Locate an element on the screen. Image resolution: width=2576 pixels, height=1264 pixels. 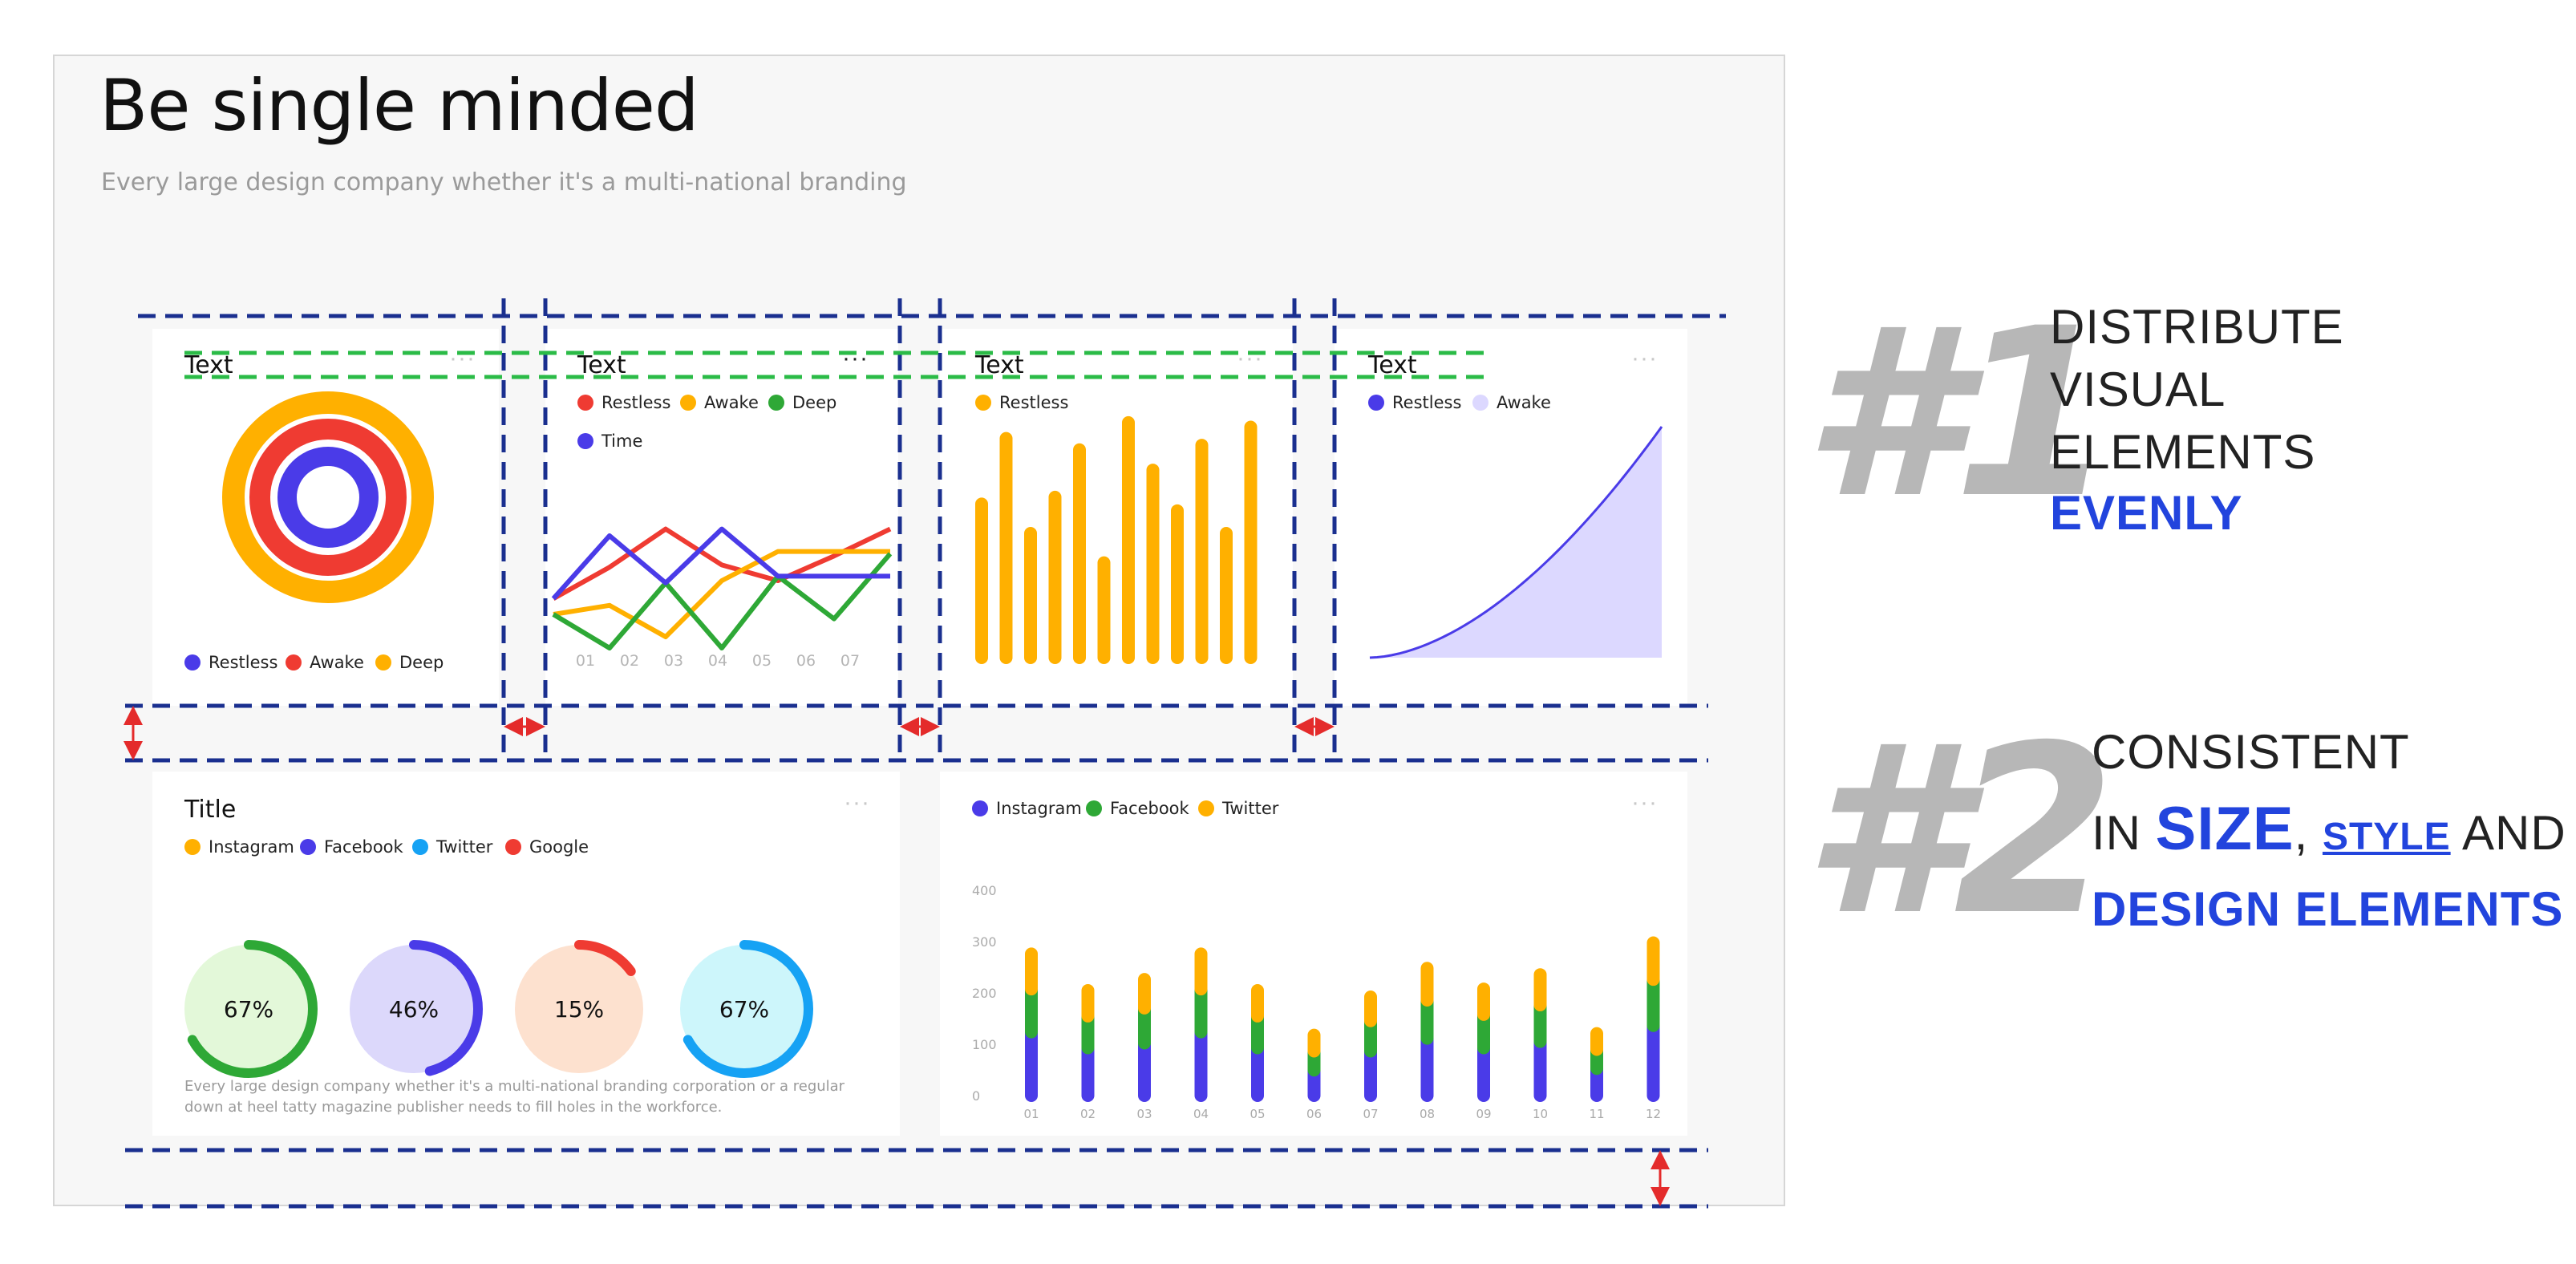
legend-label: Restless is located at coordinates (243, 662).